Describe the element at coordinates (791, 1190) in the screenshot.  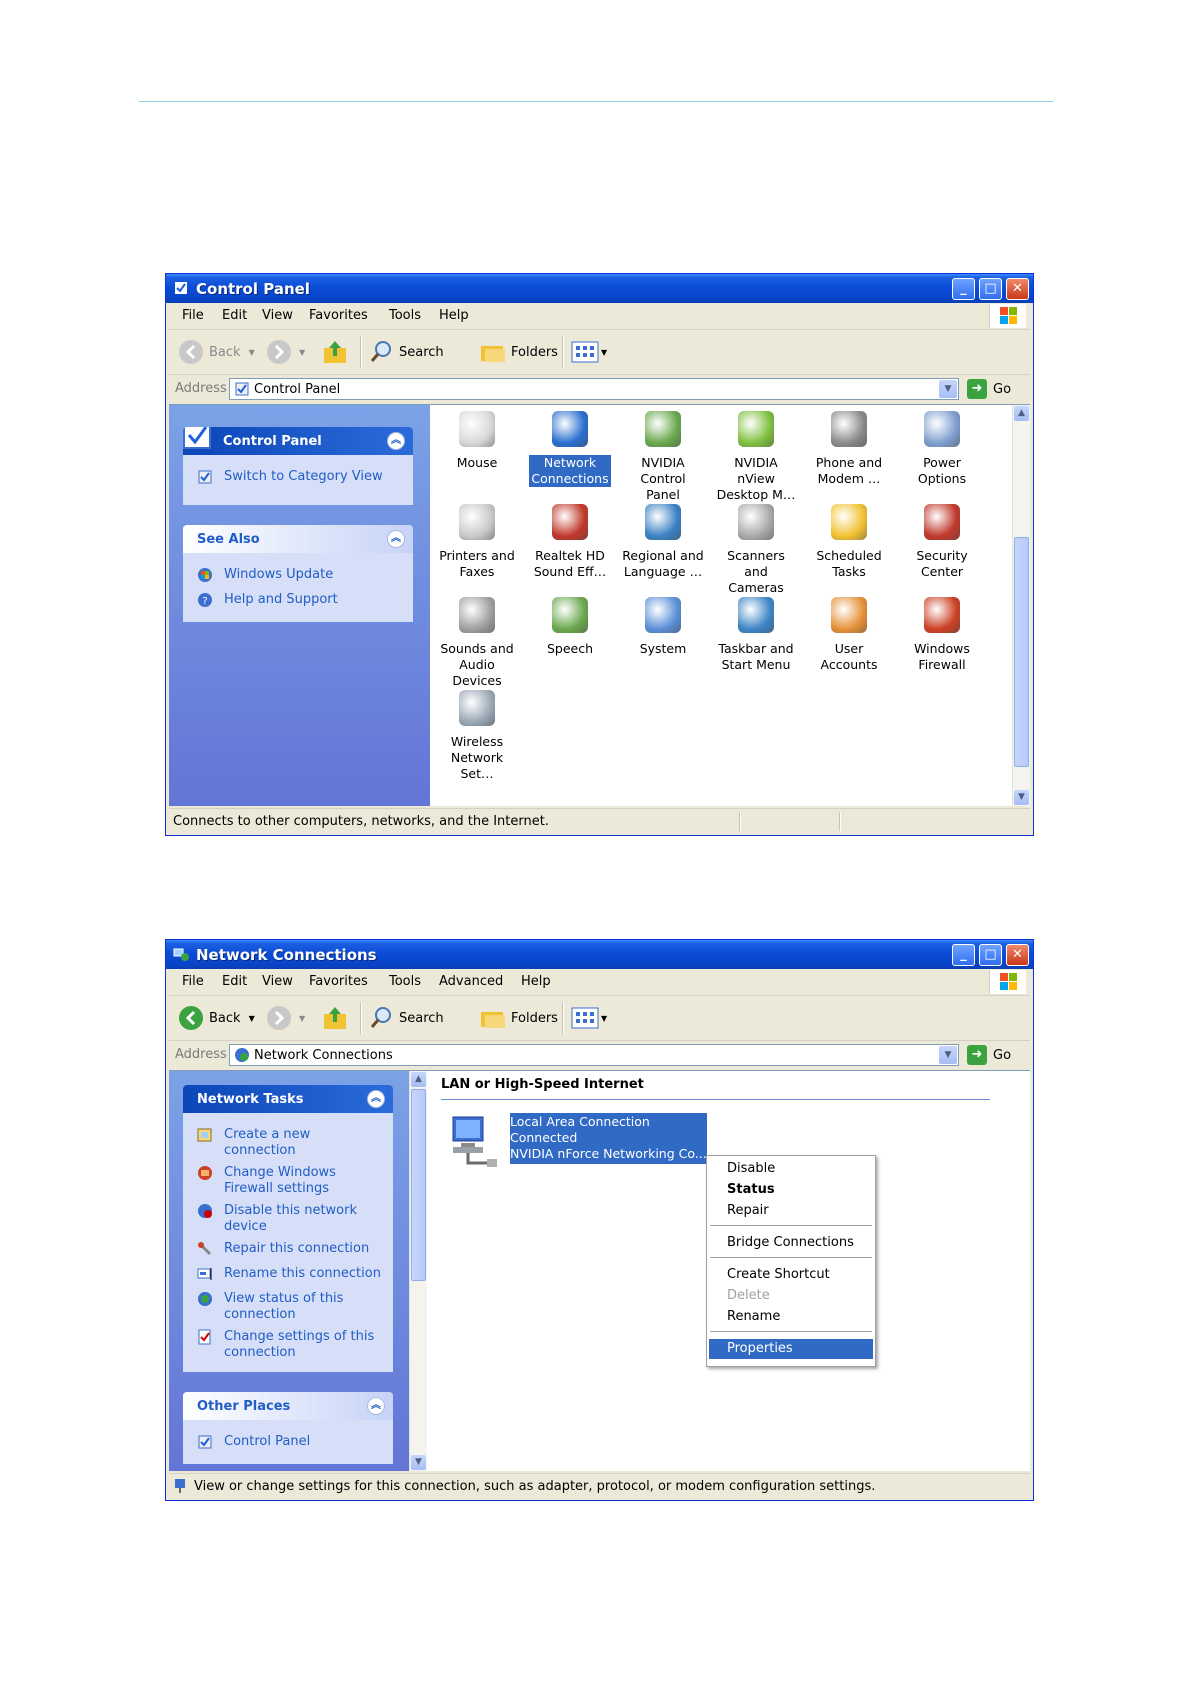
I see `context-status: Status` at that location.